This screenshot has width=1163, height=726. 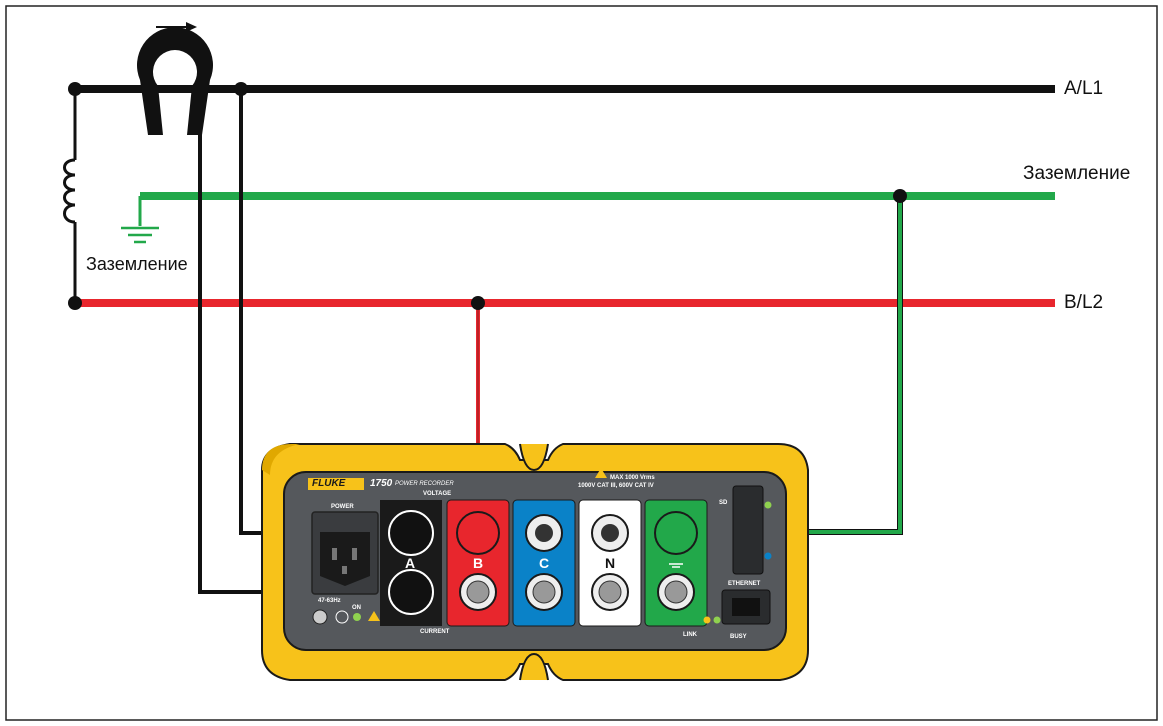 What do you see at coordinates (717, 620) in the screenshot?
I see `busy-led` at bounding box center [717, 620].